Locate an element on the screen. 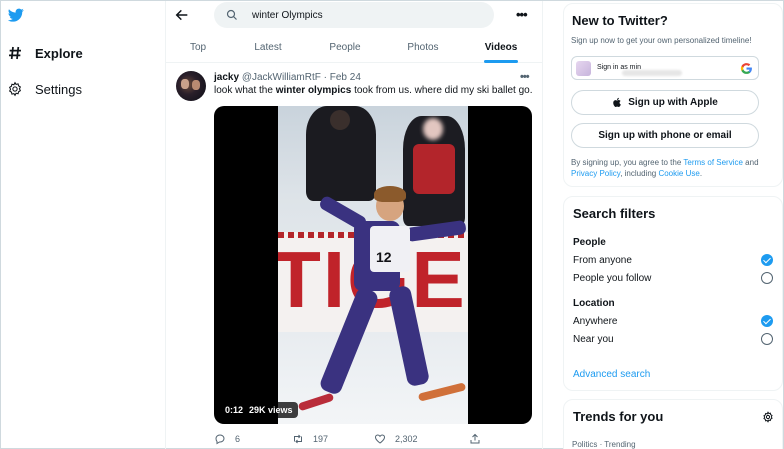  google-icon is located at coordinates (746, 68).